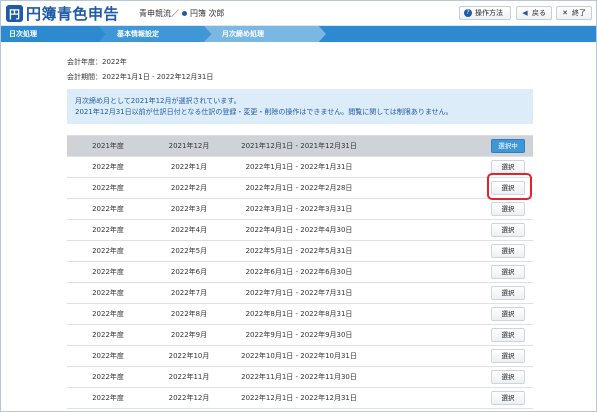  I want to click on range-cell: 2022年10月1日 - 2022年10月31日, so click(299, 356).